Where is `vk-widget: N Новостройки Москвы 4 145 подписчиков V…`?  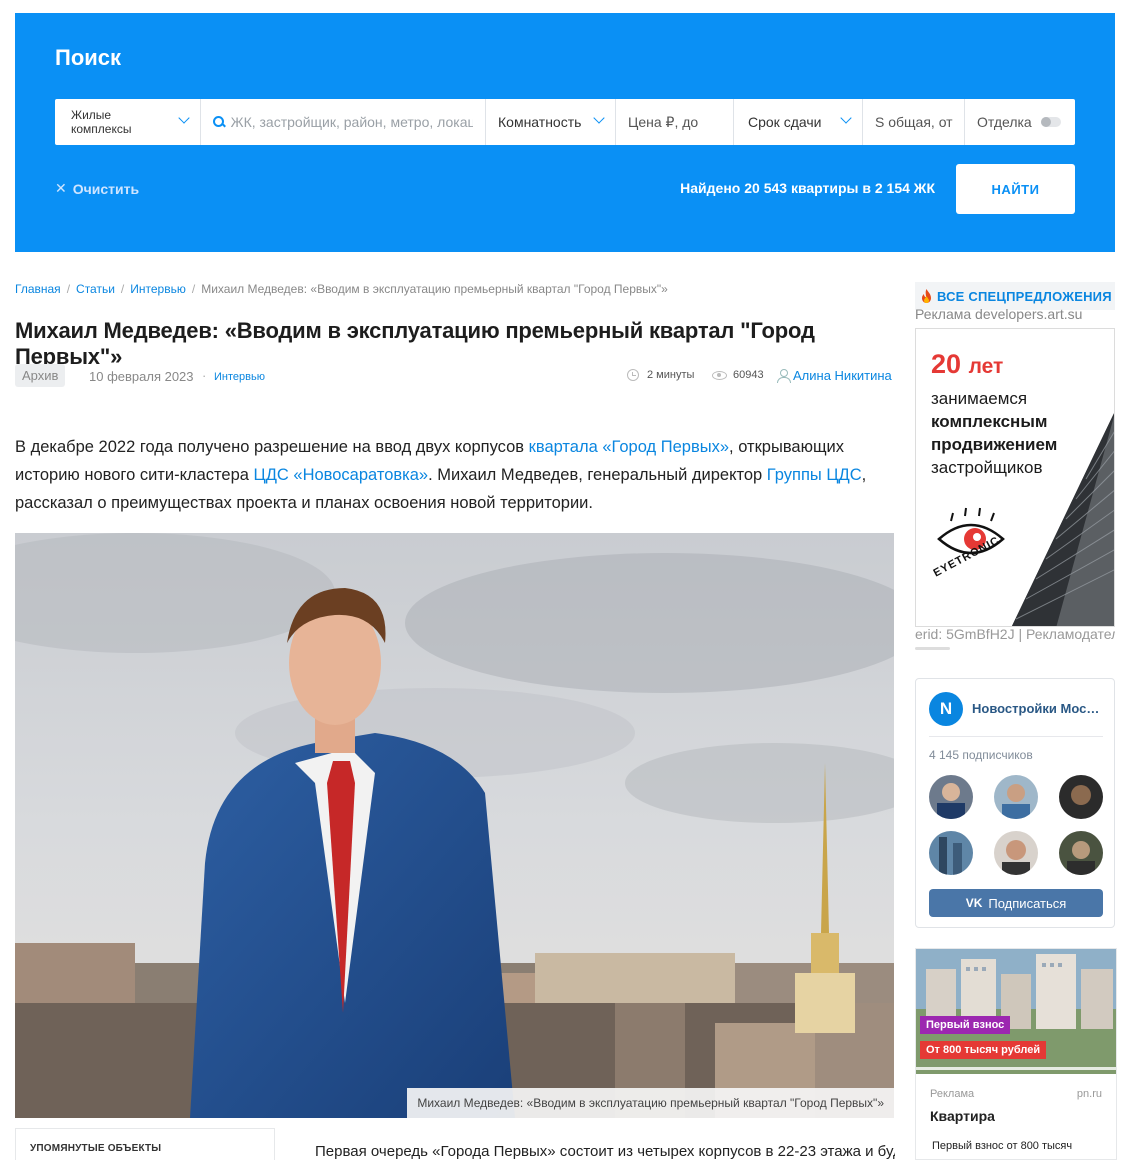 vk-widget: N Новостройки Москвы 4 145 подписчиков V… is located at coordinates (1015, 803).